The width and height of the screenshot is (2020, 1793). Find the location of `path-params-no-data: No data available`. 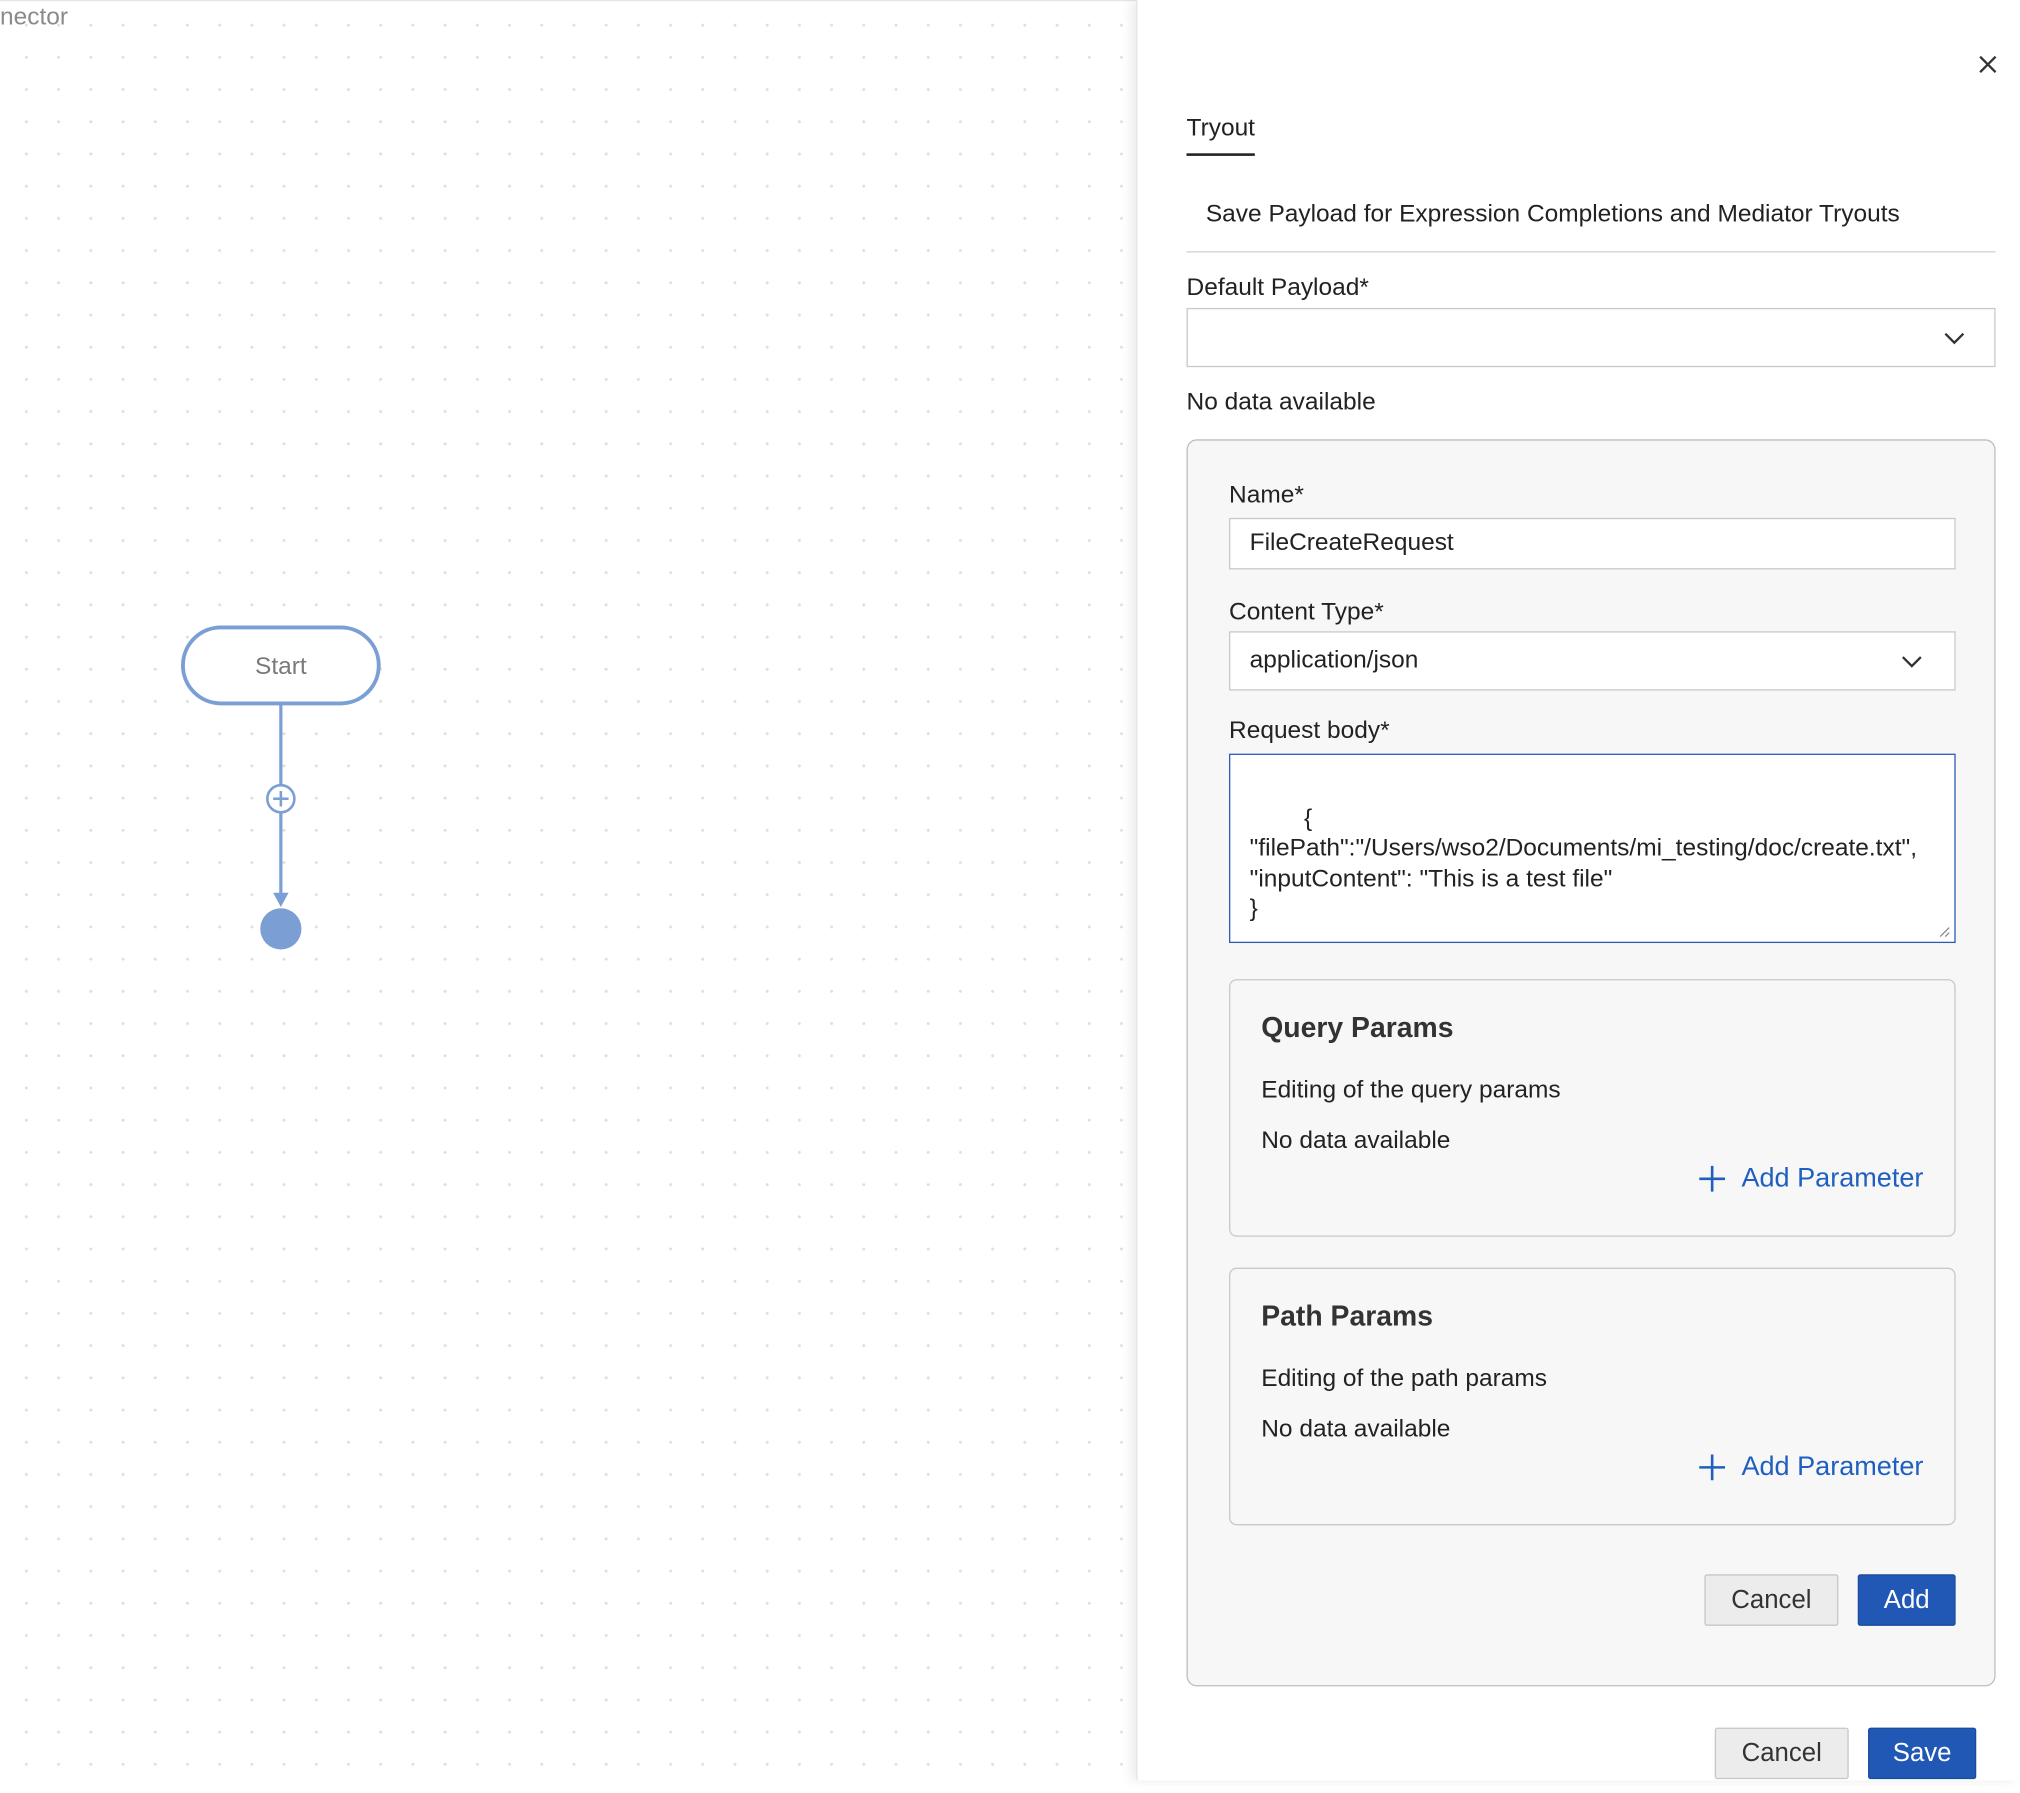

path-params-no-data: No data available is located at coordinates (1356, 1429).